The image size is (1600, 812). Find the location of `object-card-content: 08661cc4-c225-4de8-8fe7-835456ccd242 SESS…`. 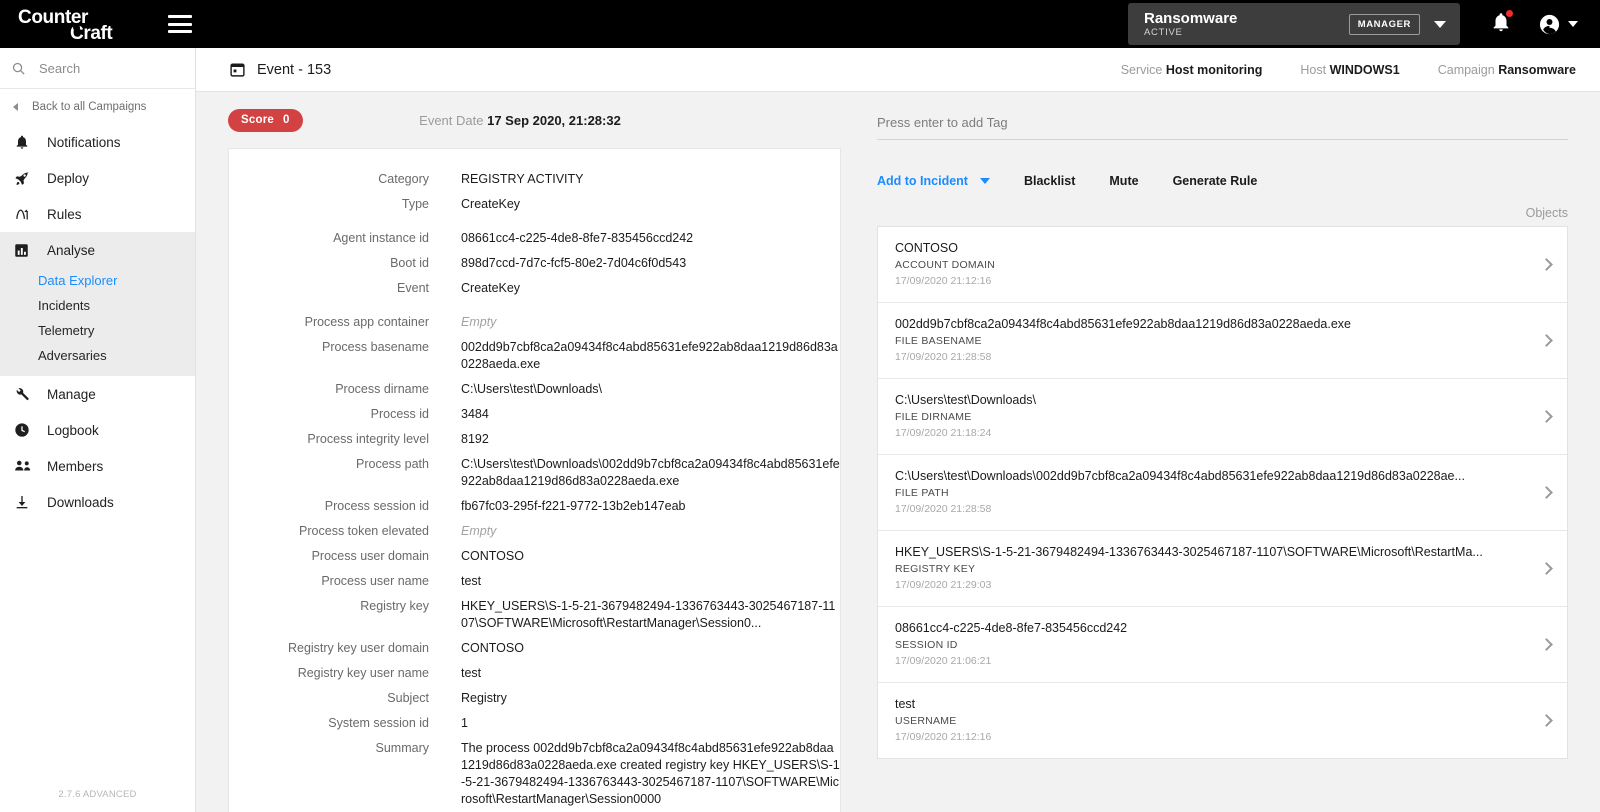

object-card-content: 08661cc4-c225-4de8-8fe7-835456ccd242 SESS… is located at coordinates (1211, 644).